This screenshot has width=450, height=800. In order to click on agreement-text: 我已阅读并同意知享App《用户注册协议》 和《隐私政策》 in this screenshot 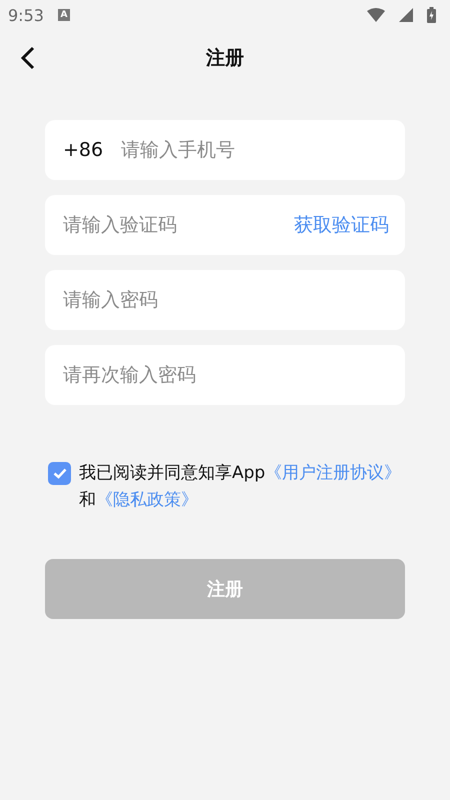, I will do `click(240, 487)`.